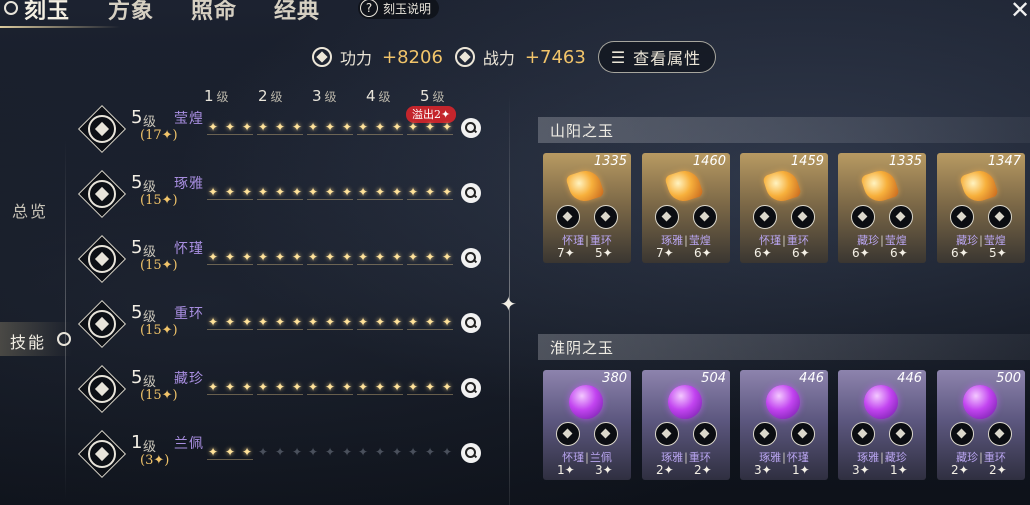 This screenshot has width=1030, height=505. Describe the element at coordinates (214, 12) in the screenshot. I see `tab-zhaoming: 照命` at that location.